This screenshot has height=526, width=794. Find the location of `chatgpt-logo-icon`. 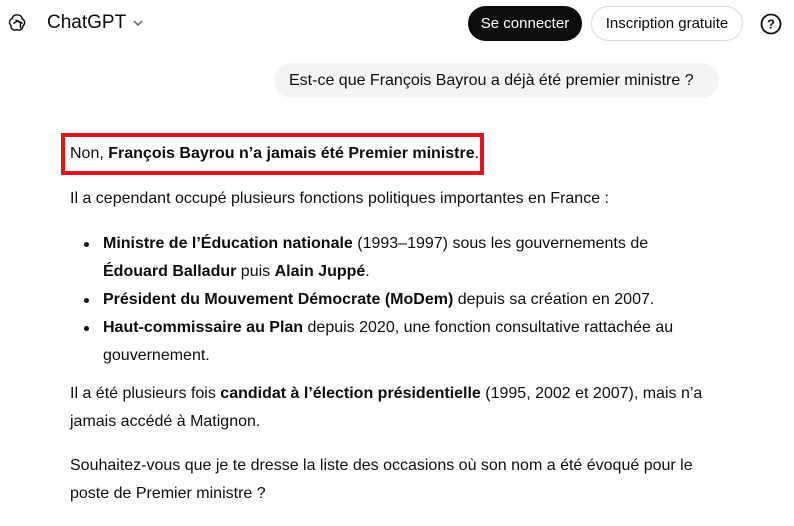

chatgpt-logo-icon is located at coordinates (18, 23).